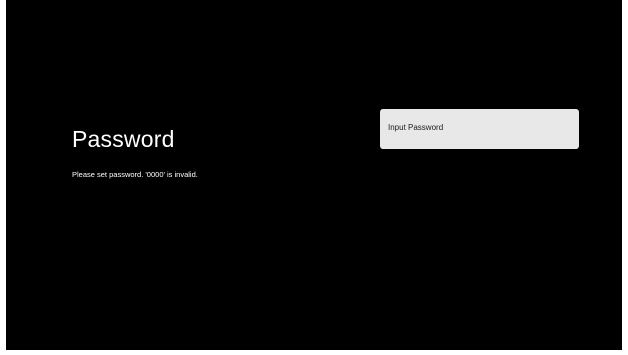 The height and width of the screenshot is (355, 628). Describe the element at coordinates (416, 127) in the screenshot. I see `input-password-label: Input Password` at that location.